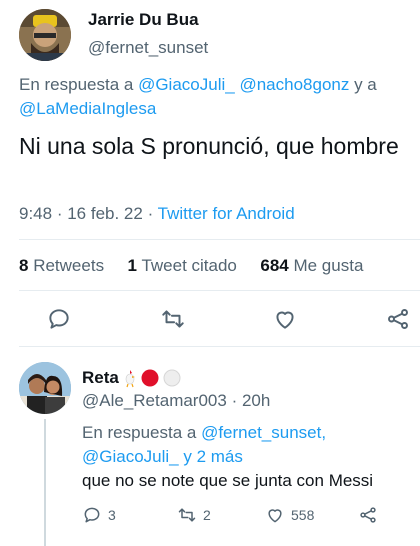  What do you see at coordinates (207, 515) in the screenshot?
I see `retweet-count: 2` at bounding box center [207, 515].